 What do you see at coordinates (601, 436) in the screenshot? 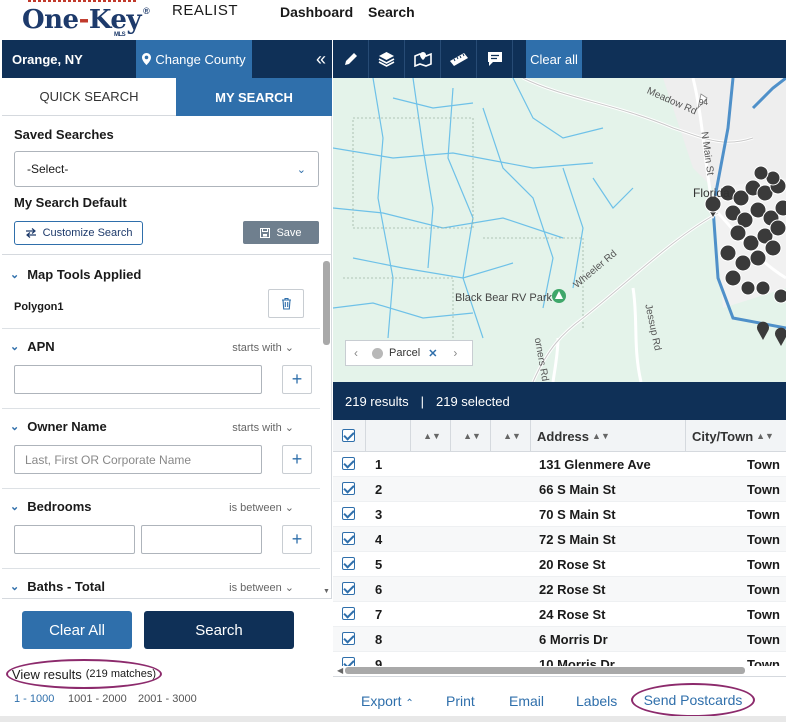
I see `sort-icon: ▲▼` at bounding box center [601, 436].